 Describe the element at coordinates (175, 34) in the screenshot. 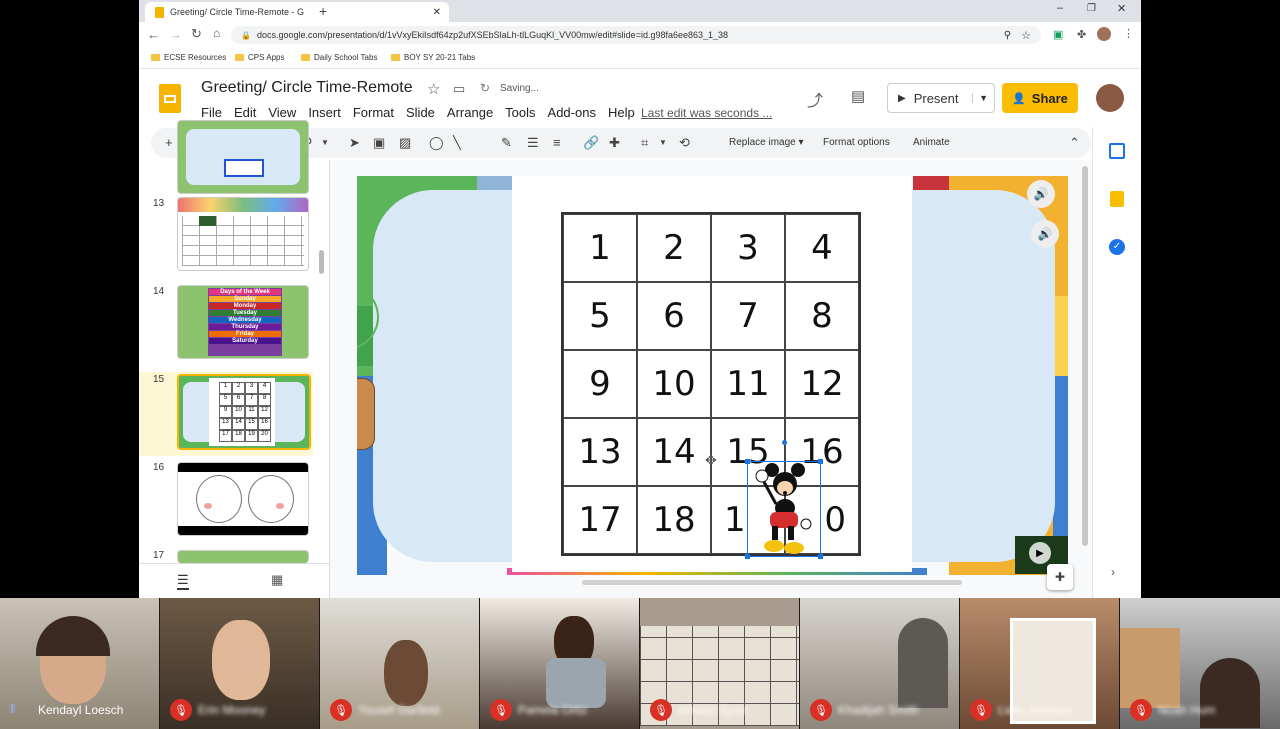

I see `forward-icon: →` at that location.